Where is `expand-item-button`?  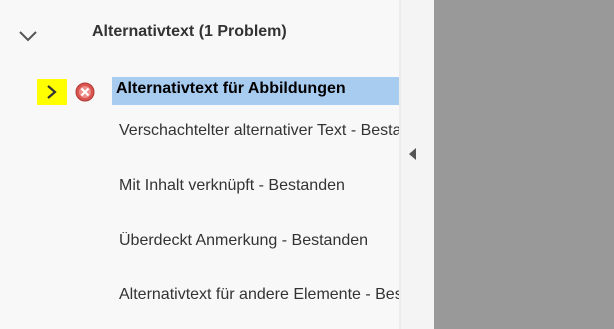
expand-item-button is located at coordinates (52, 92).